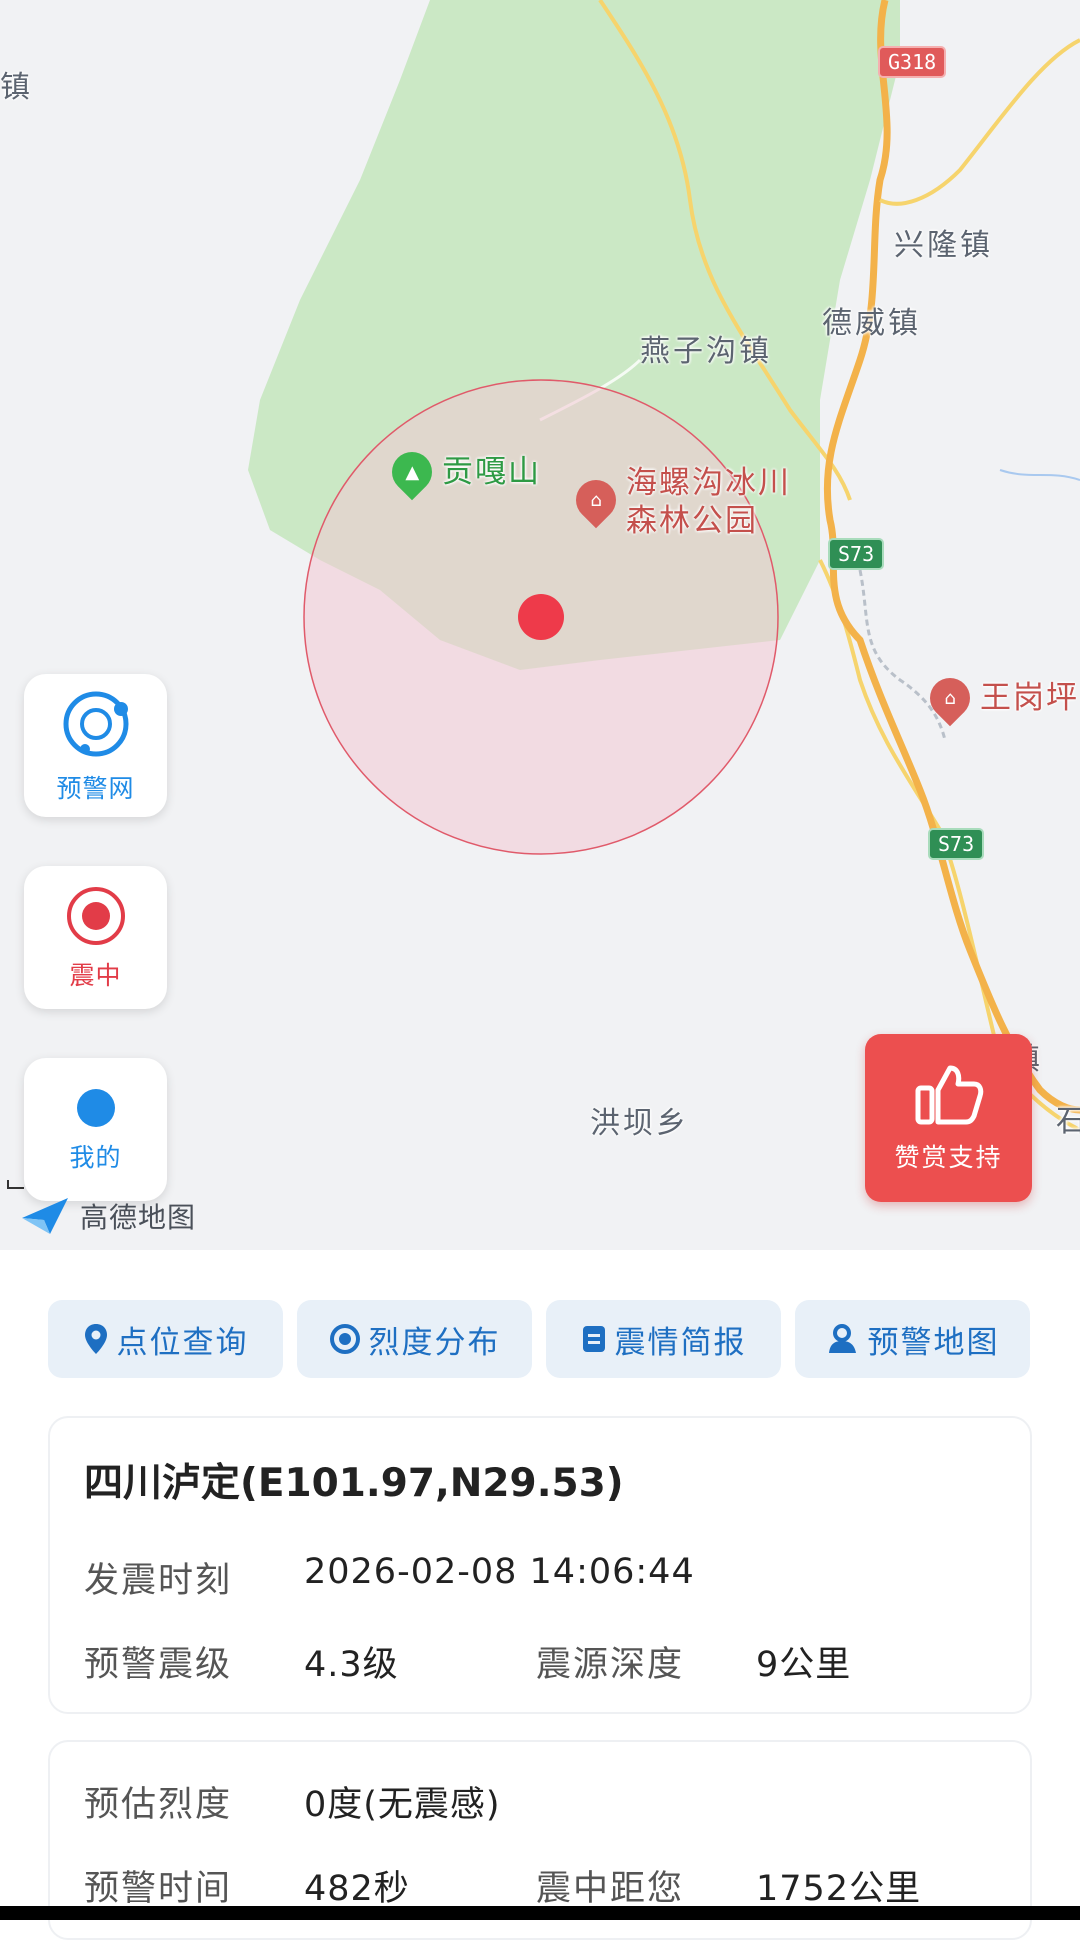  I want to click on circle-dot-icon, so click(345, 1339).